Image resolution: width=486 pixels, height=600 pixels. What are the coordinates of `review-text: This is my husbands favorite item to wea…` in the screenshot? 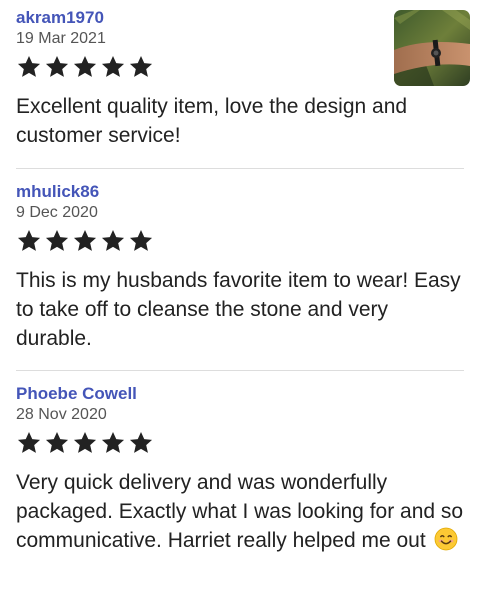 It's located at (238, 309).